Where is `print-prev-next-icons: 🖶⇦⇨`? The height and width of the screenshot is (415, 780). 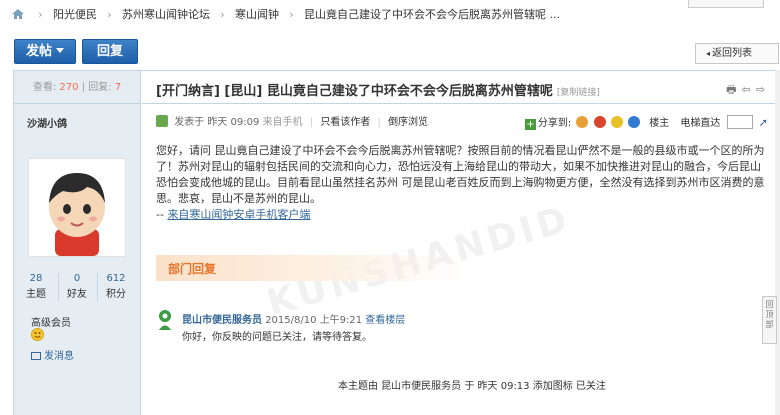
print-prev-next-icons: 🖶⇦⇨ is located at coordinates (748, 90).